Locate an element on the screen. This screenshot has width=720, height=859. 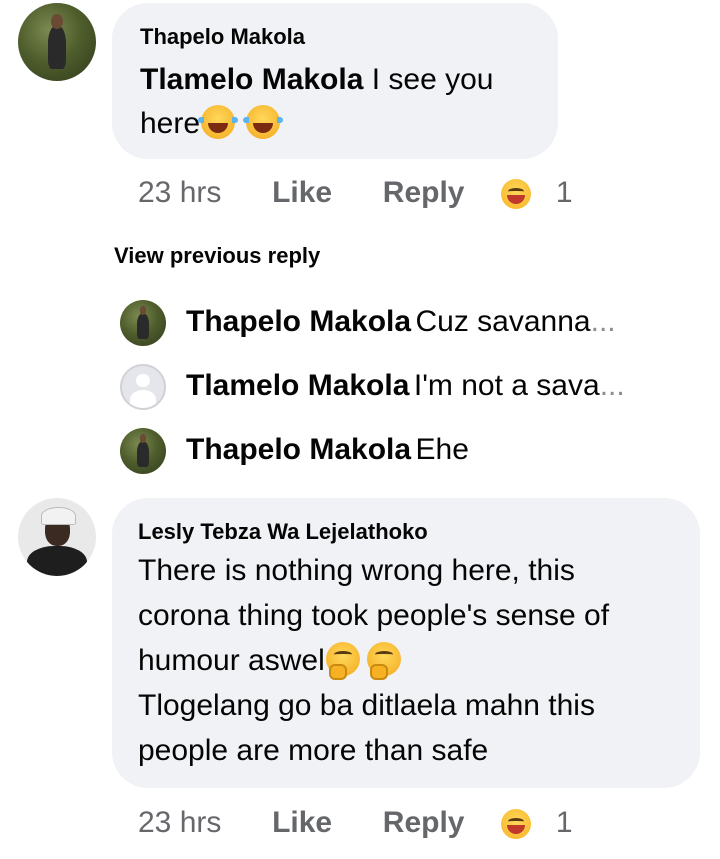
reply-snippet: Ehe is located at coordinates (442, 449).